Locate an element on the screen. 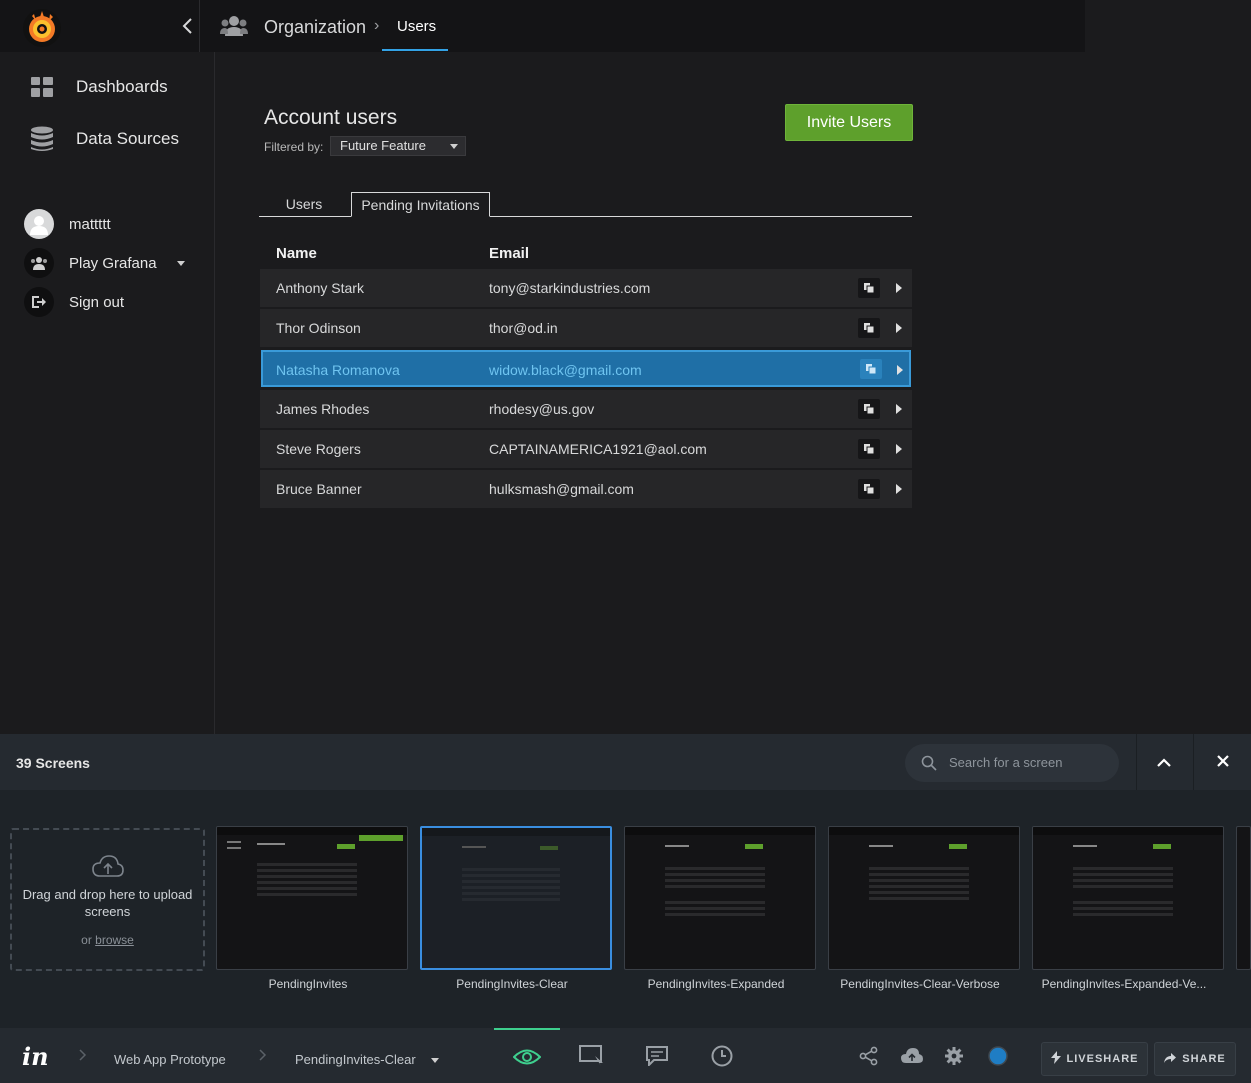 This screenshot has width=1251, height=1083. screen-search-input: Search for a screen is located at coordinates (1012, 763).